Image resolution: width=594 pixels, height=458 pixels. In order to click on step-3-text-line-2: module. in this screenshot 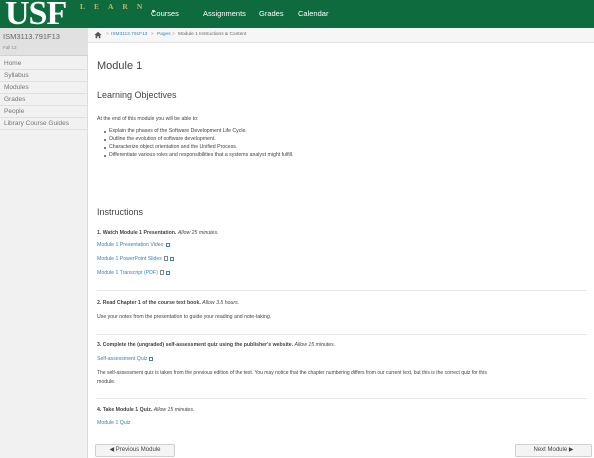, I will do `click(106, 382)`.